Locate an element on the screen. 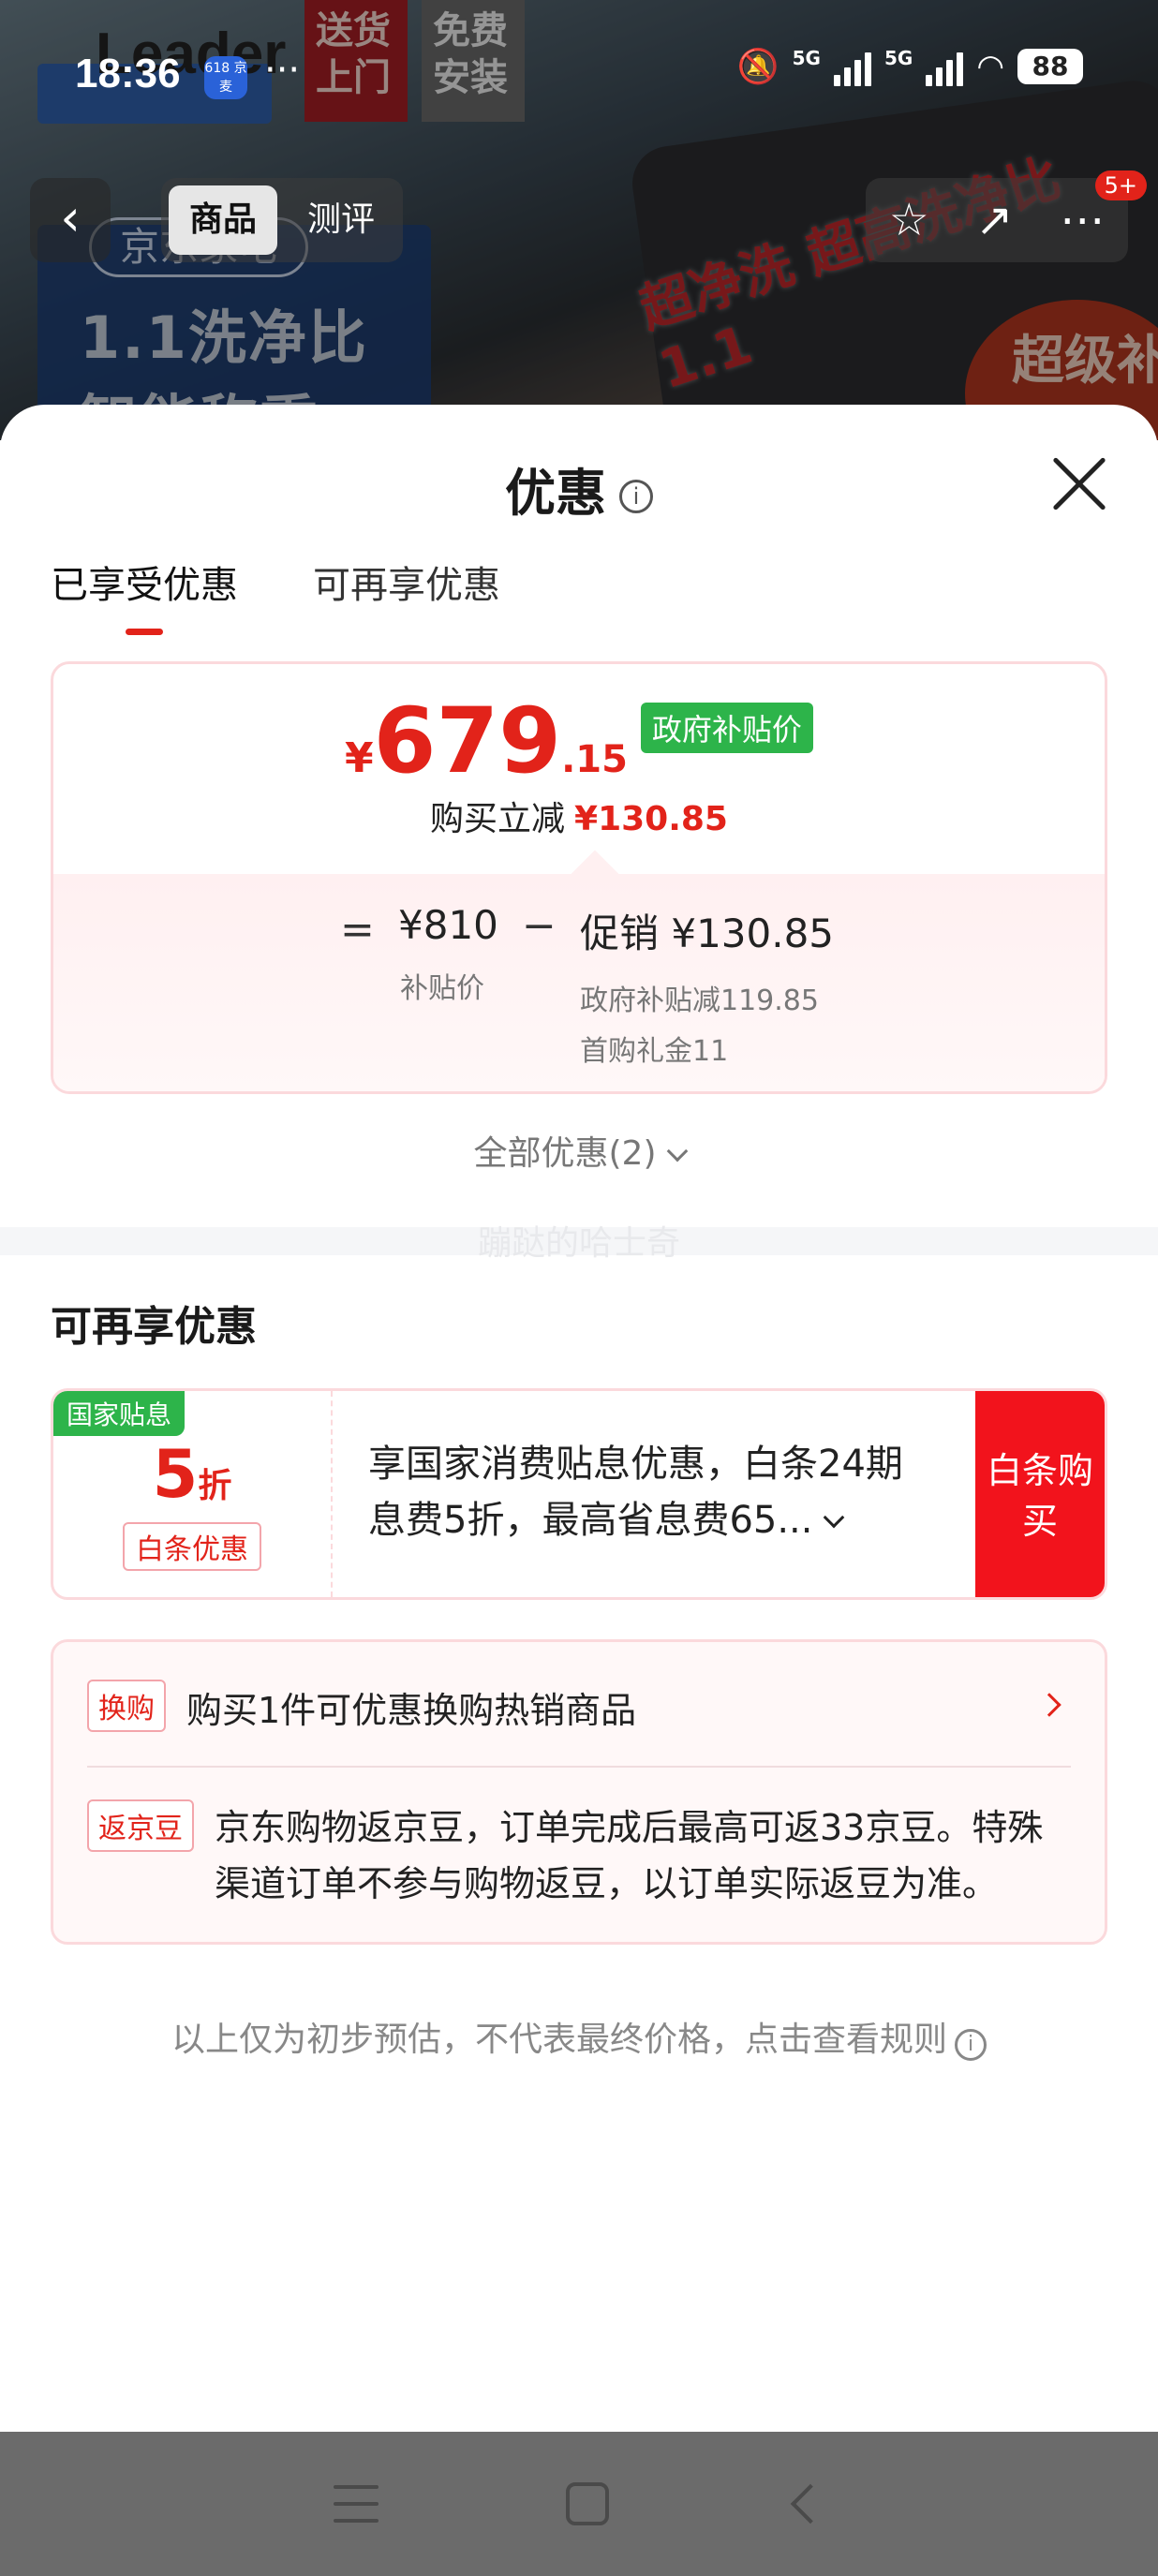 Image resolution: width=1158 pixels, height=2576 pixels. back-icon is located at coordinates (811, 2504).